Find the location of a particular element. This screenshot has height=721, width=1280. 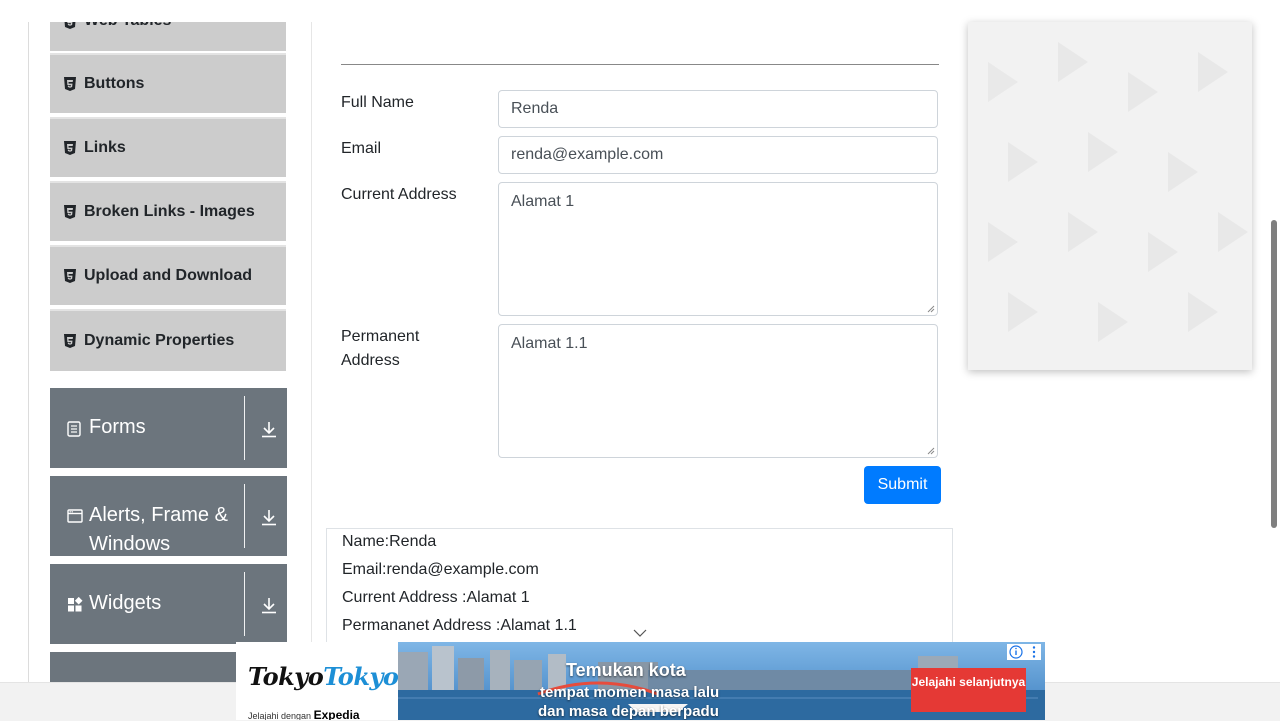

sidebar-item-upload-download: Upload and Download is located at coordinates (168, 275).